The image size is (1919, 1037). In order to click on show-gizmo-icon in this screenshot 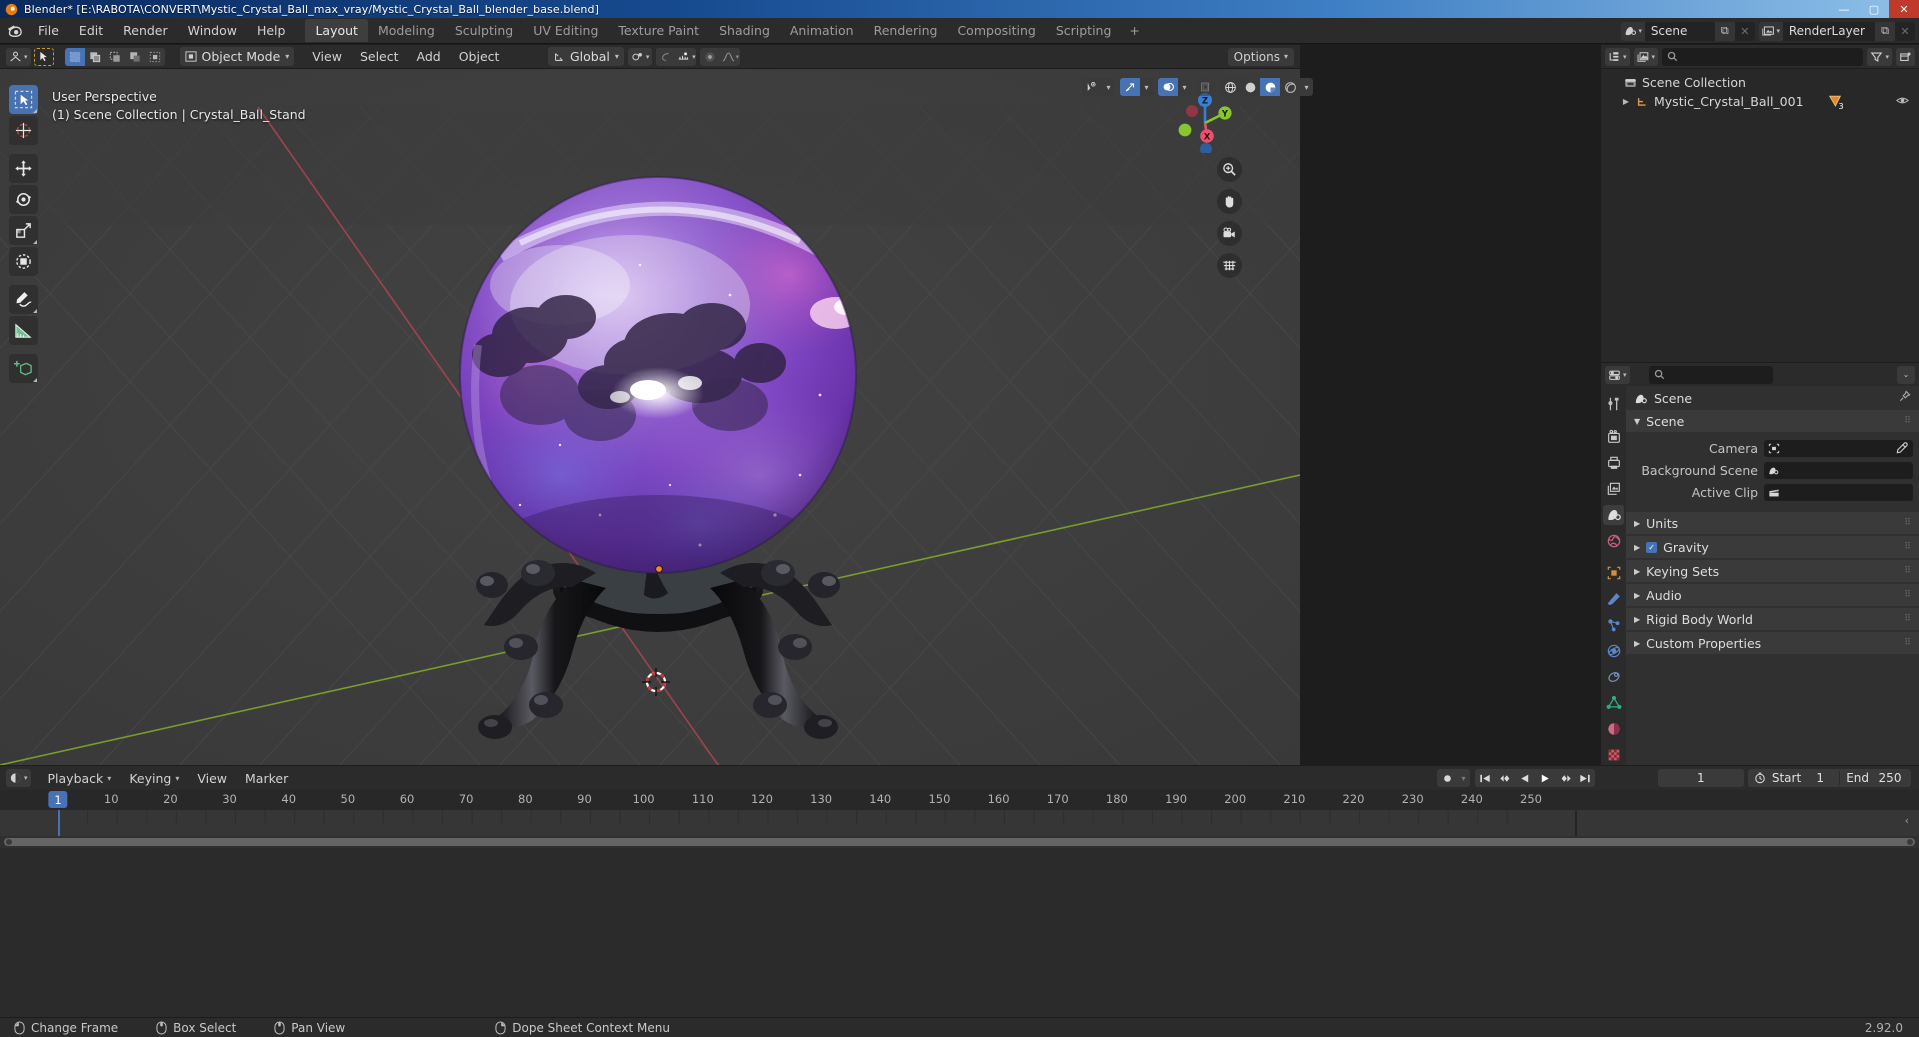, I will do `click(1130, 87)`.